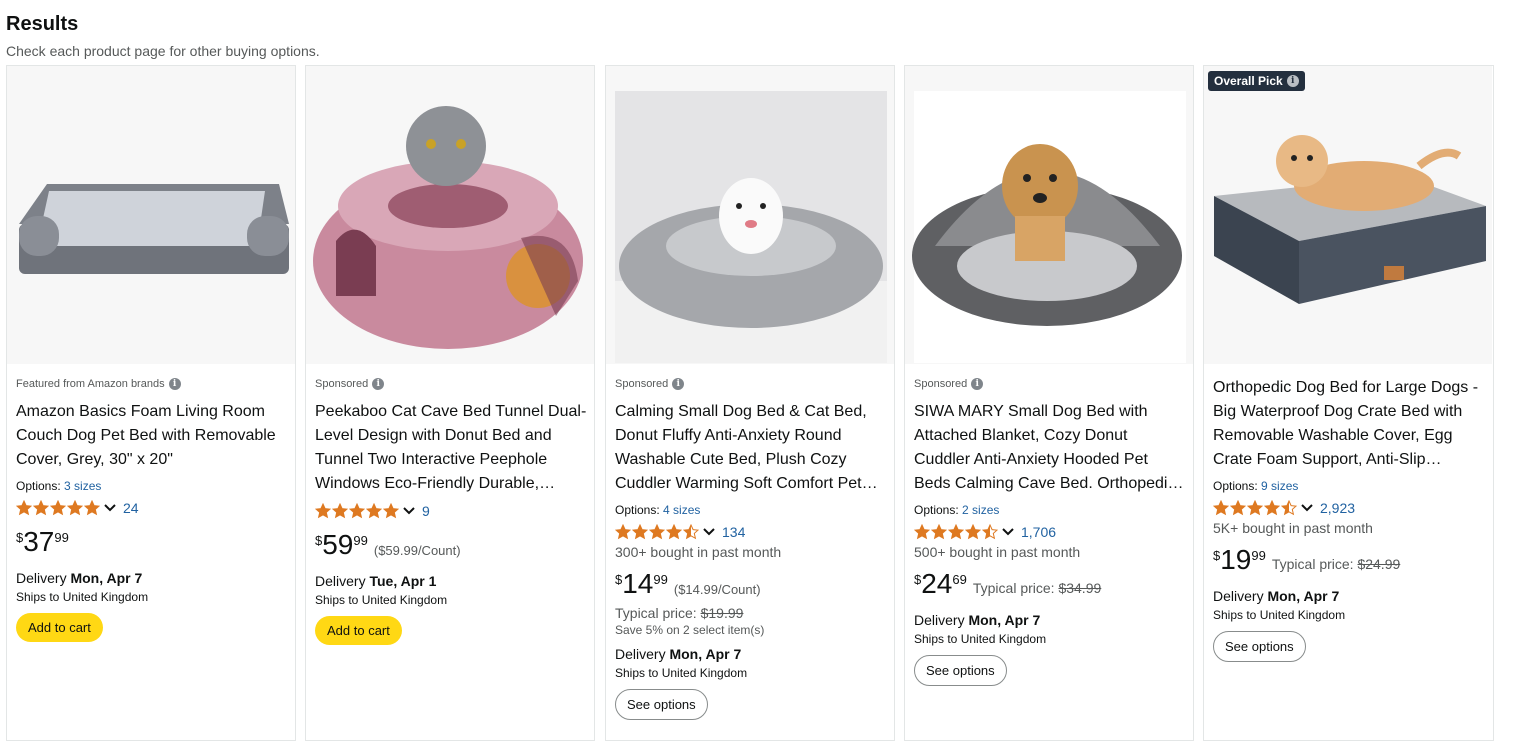 Image resolution: width=1528 pixels, height=747 pixels. Describe the element at coordinates (1337, 508) in the screenshot. I see `review-count: 2,923` at that location.